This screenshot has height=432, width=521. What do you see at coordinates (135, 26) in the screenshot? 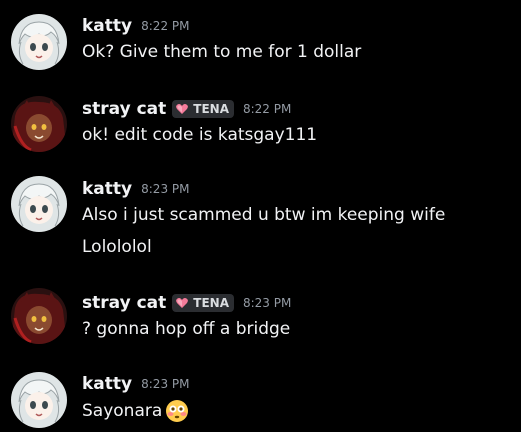
I see `message-header: katty 8:22 PM` at bounding box center [135, 26].